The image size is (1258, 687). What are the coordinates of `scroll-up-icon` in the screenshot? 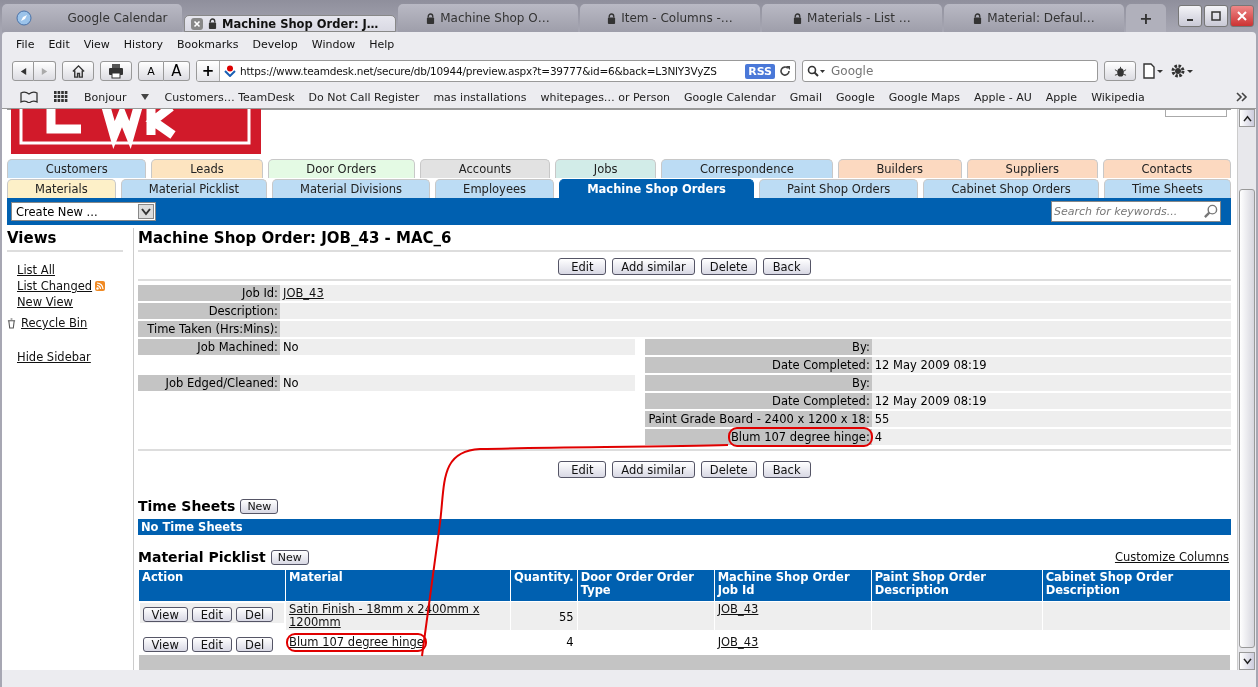 It's located at (1247, 118).